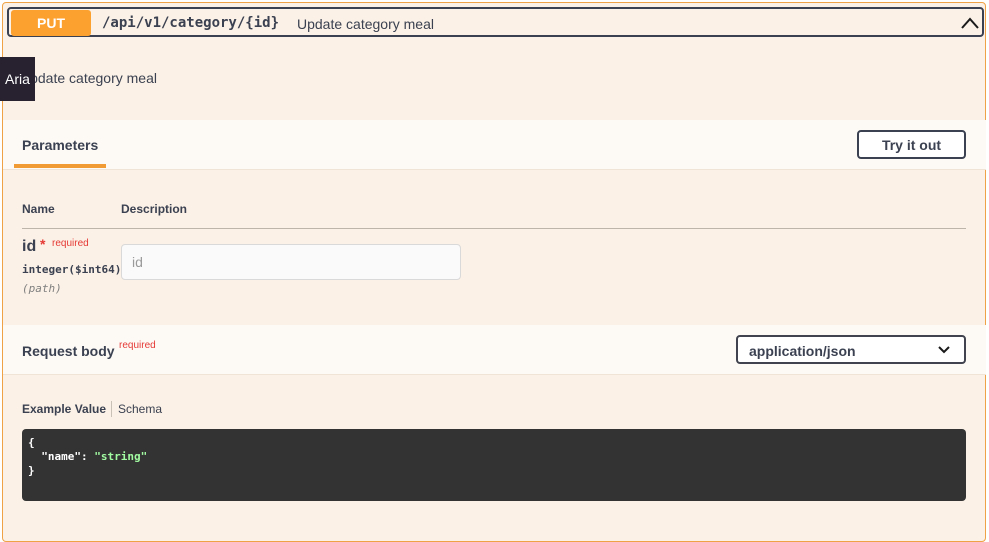 This screenshot has height=542, width=989. What do you see at coordinates (60, 166) in the screenshot?
I see `tab-active-indicator` at bounding box center [60, 166].